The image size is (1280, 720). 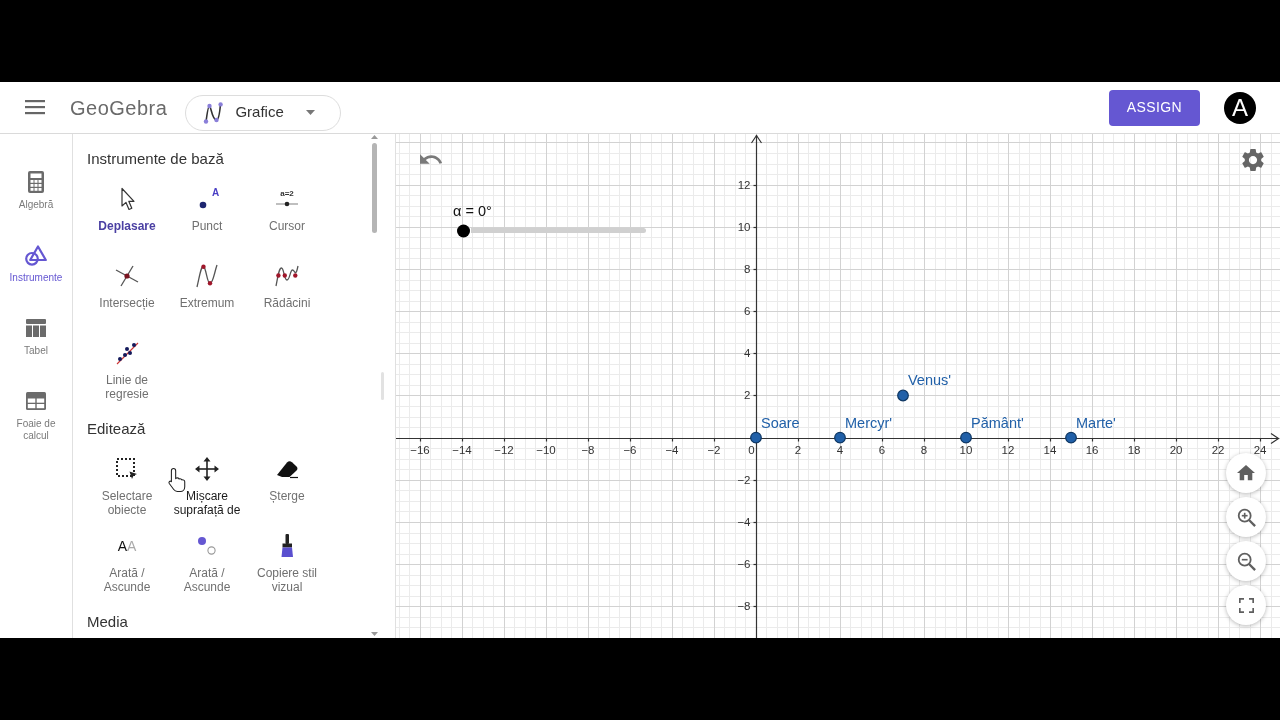 I want to click on zoom-out-button, so click(x=1246, y=561).